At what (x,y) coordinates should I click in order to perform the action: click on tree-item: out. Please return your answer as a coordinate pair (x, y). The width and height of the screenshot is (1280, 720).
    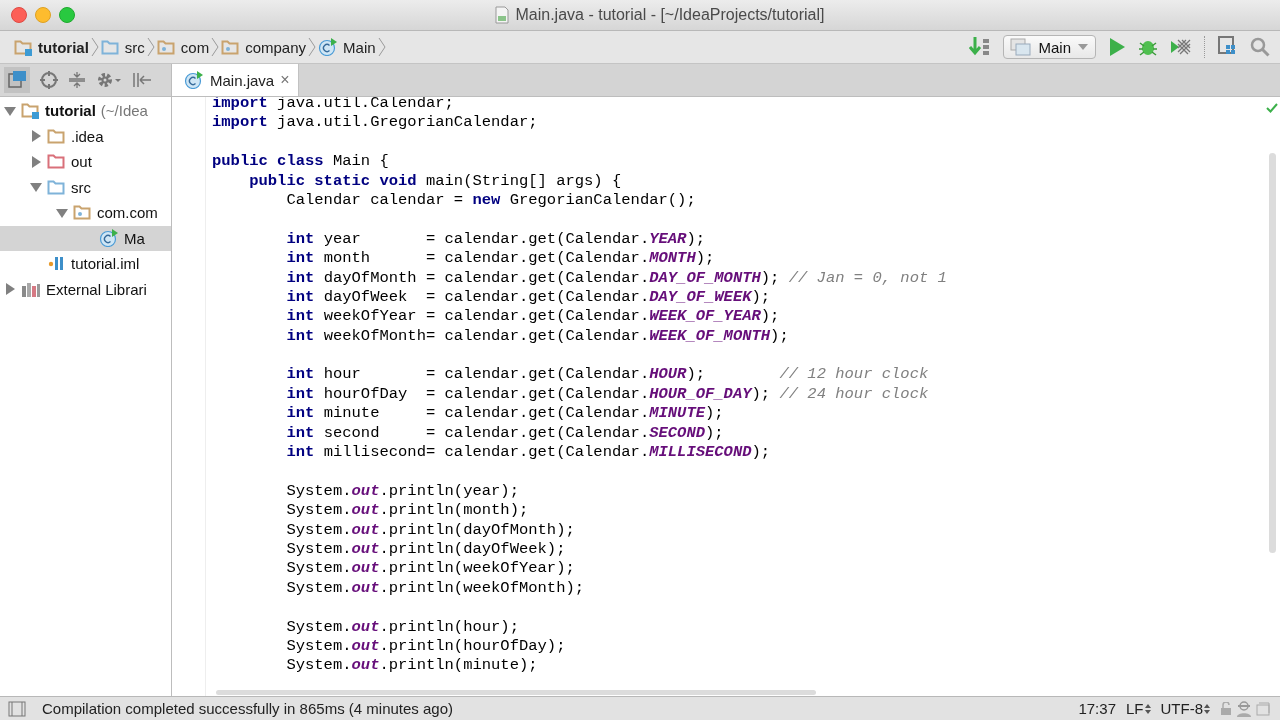
    Looking at the image, I should click on (85, 162).